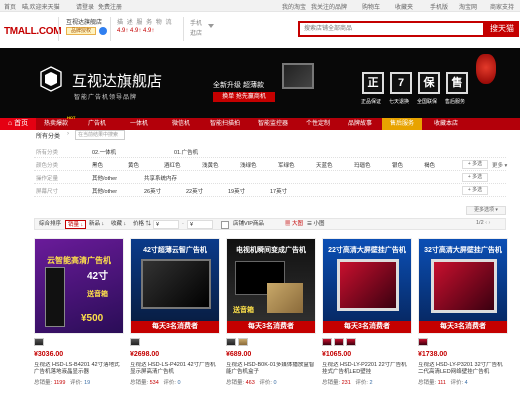 Image resolution: width=520 pixels, height=400 pixels. Describe the element at coordinates (50, 224) in the screenshot. I see `sort-default: 综合排序` at that location.